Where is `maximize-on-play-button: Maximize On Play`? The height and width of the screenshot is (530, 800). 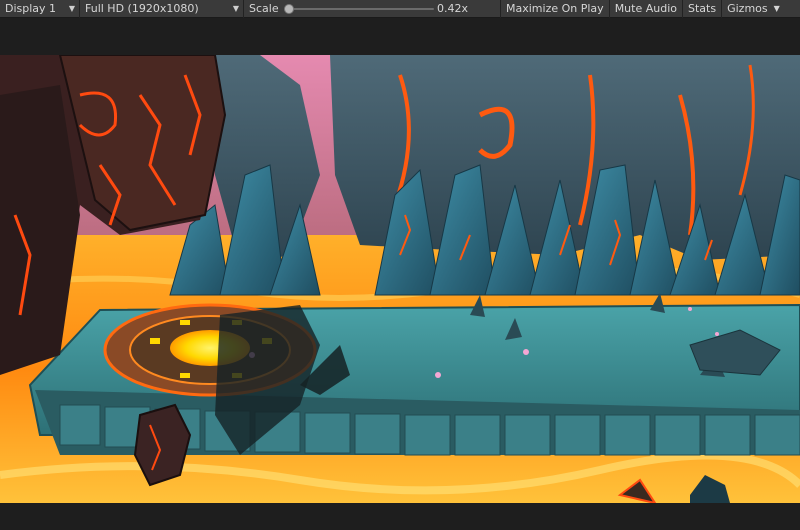 maximize-on-play-button: Maximize On Play is located at coordinates (554, 9).